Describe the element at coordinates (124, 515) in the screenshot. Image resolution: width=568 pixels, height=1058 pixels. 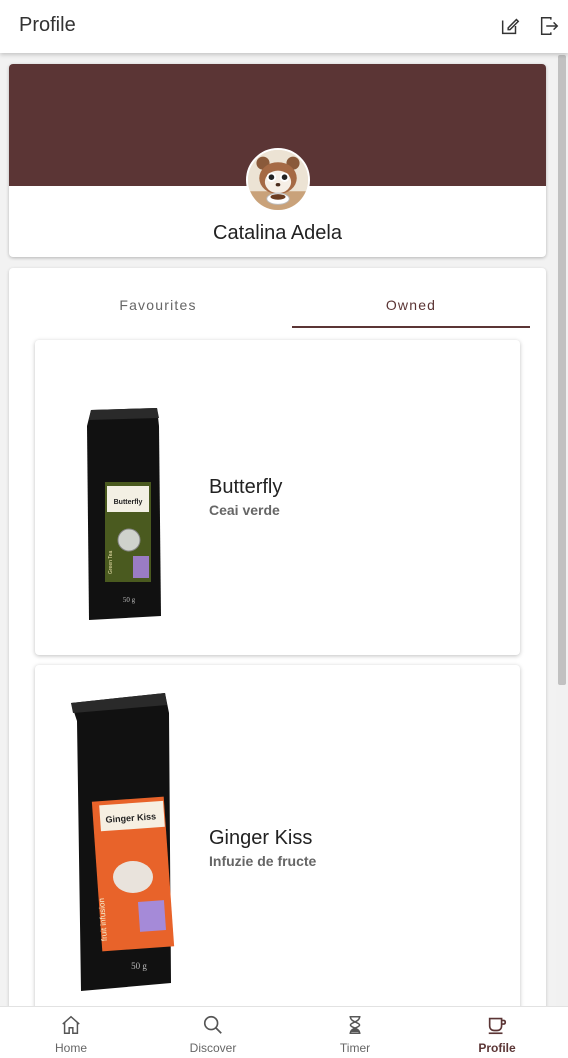
I see `tea-package-image: Butterfly Green Tea 50 g` at that location.